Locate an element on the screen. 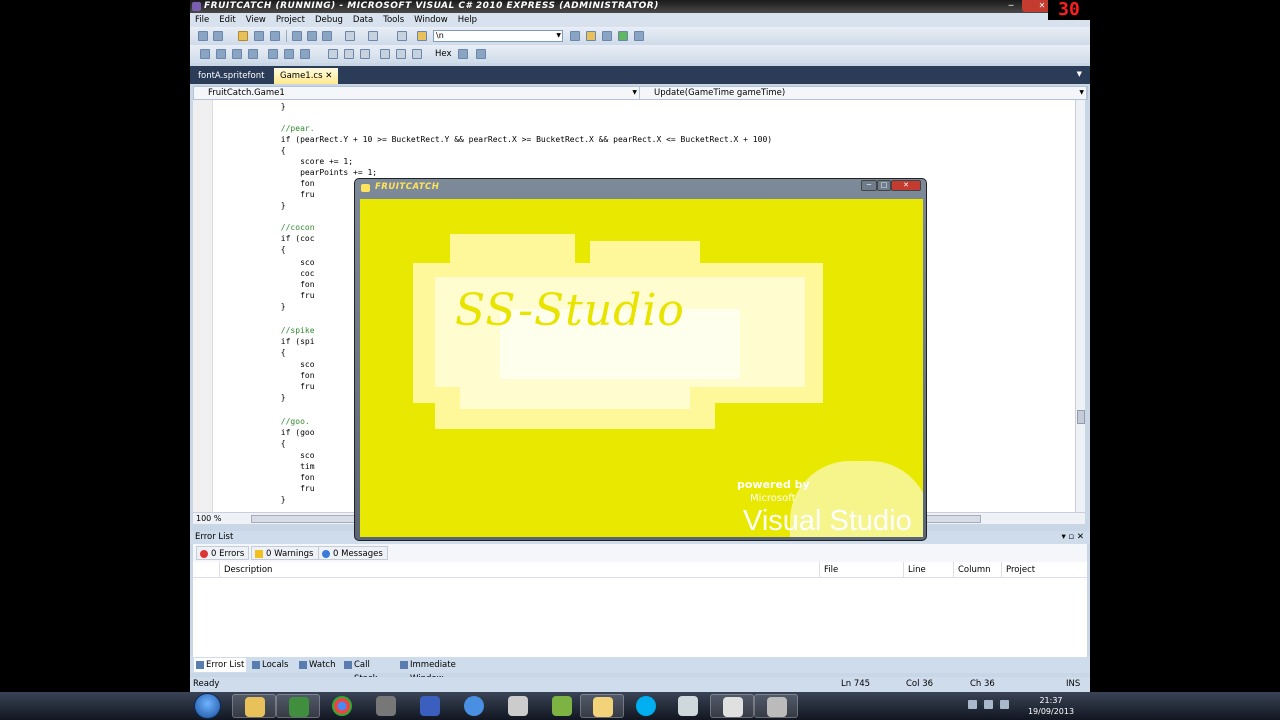 The width and height of the screenshot is (1280, 720). warnings-filter-button: 0 Warnings is located at coordinates (285, 553).